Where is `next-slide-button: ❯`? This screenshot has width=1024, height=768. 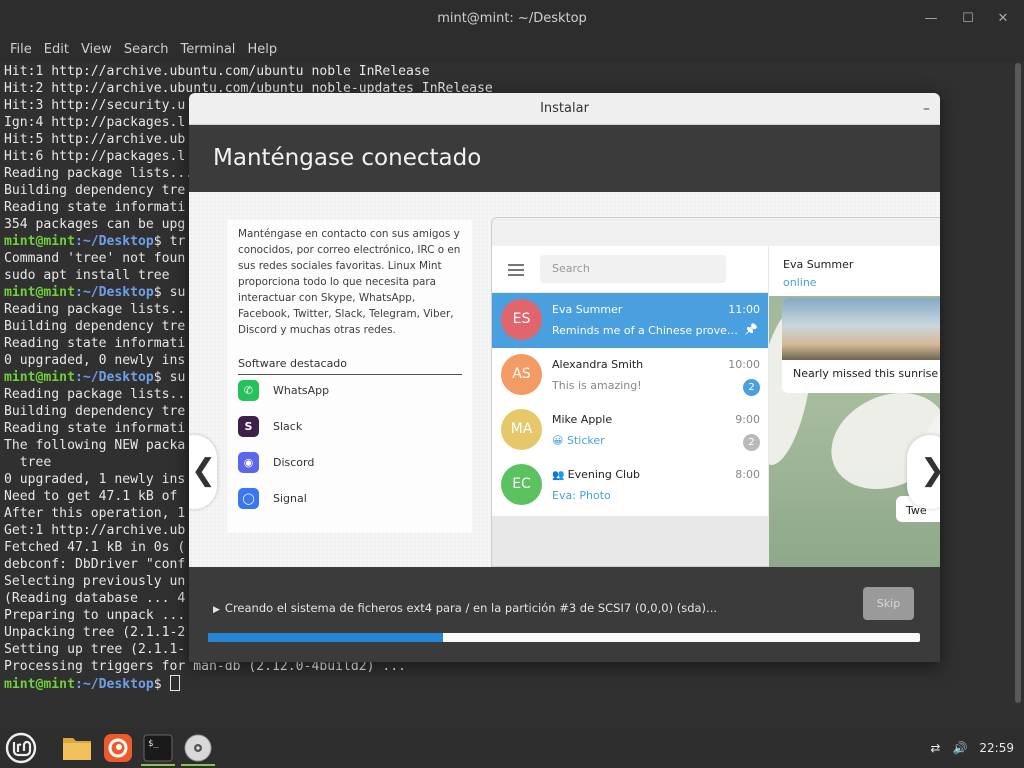
next-slide-button: ❯ is located at coordinates (923, 472).